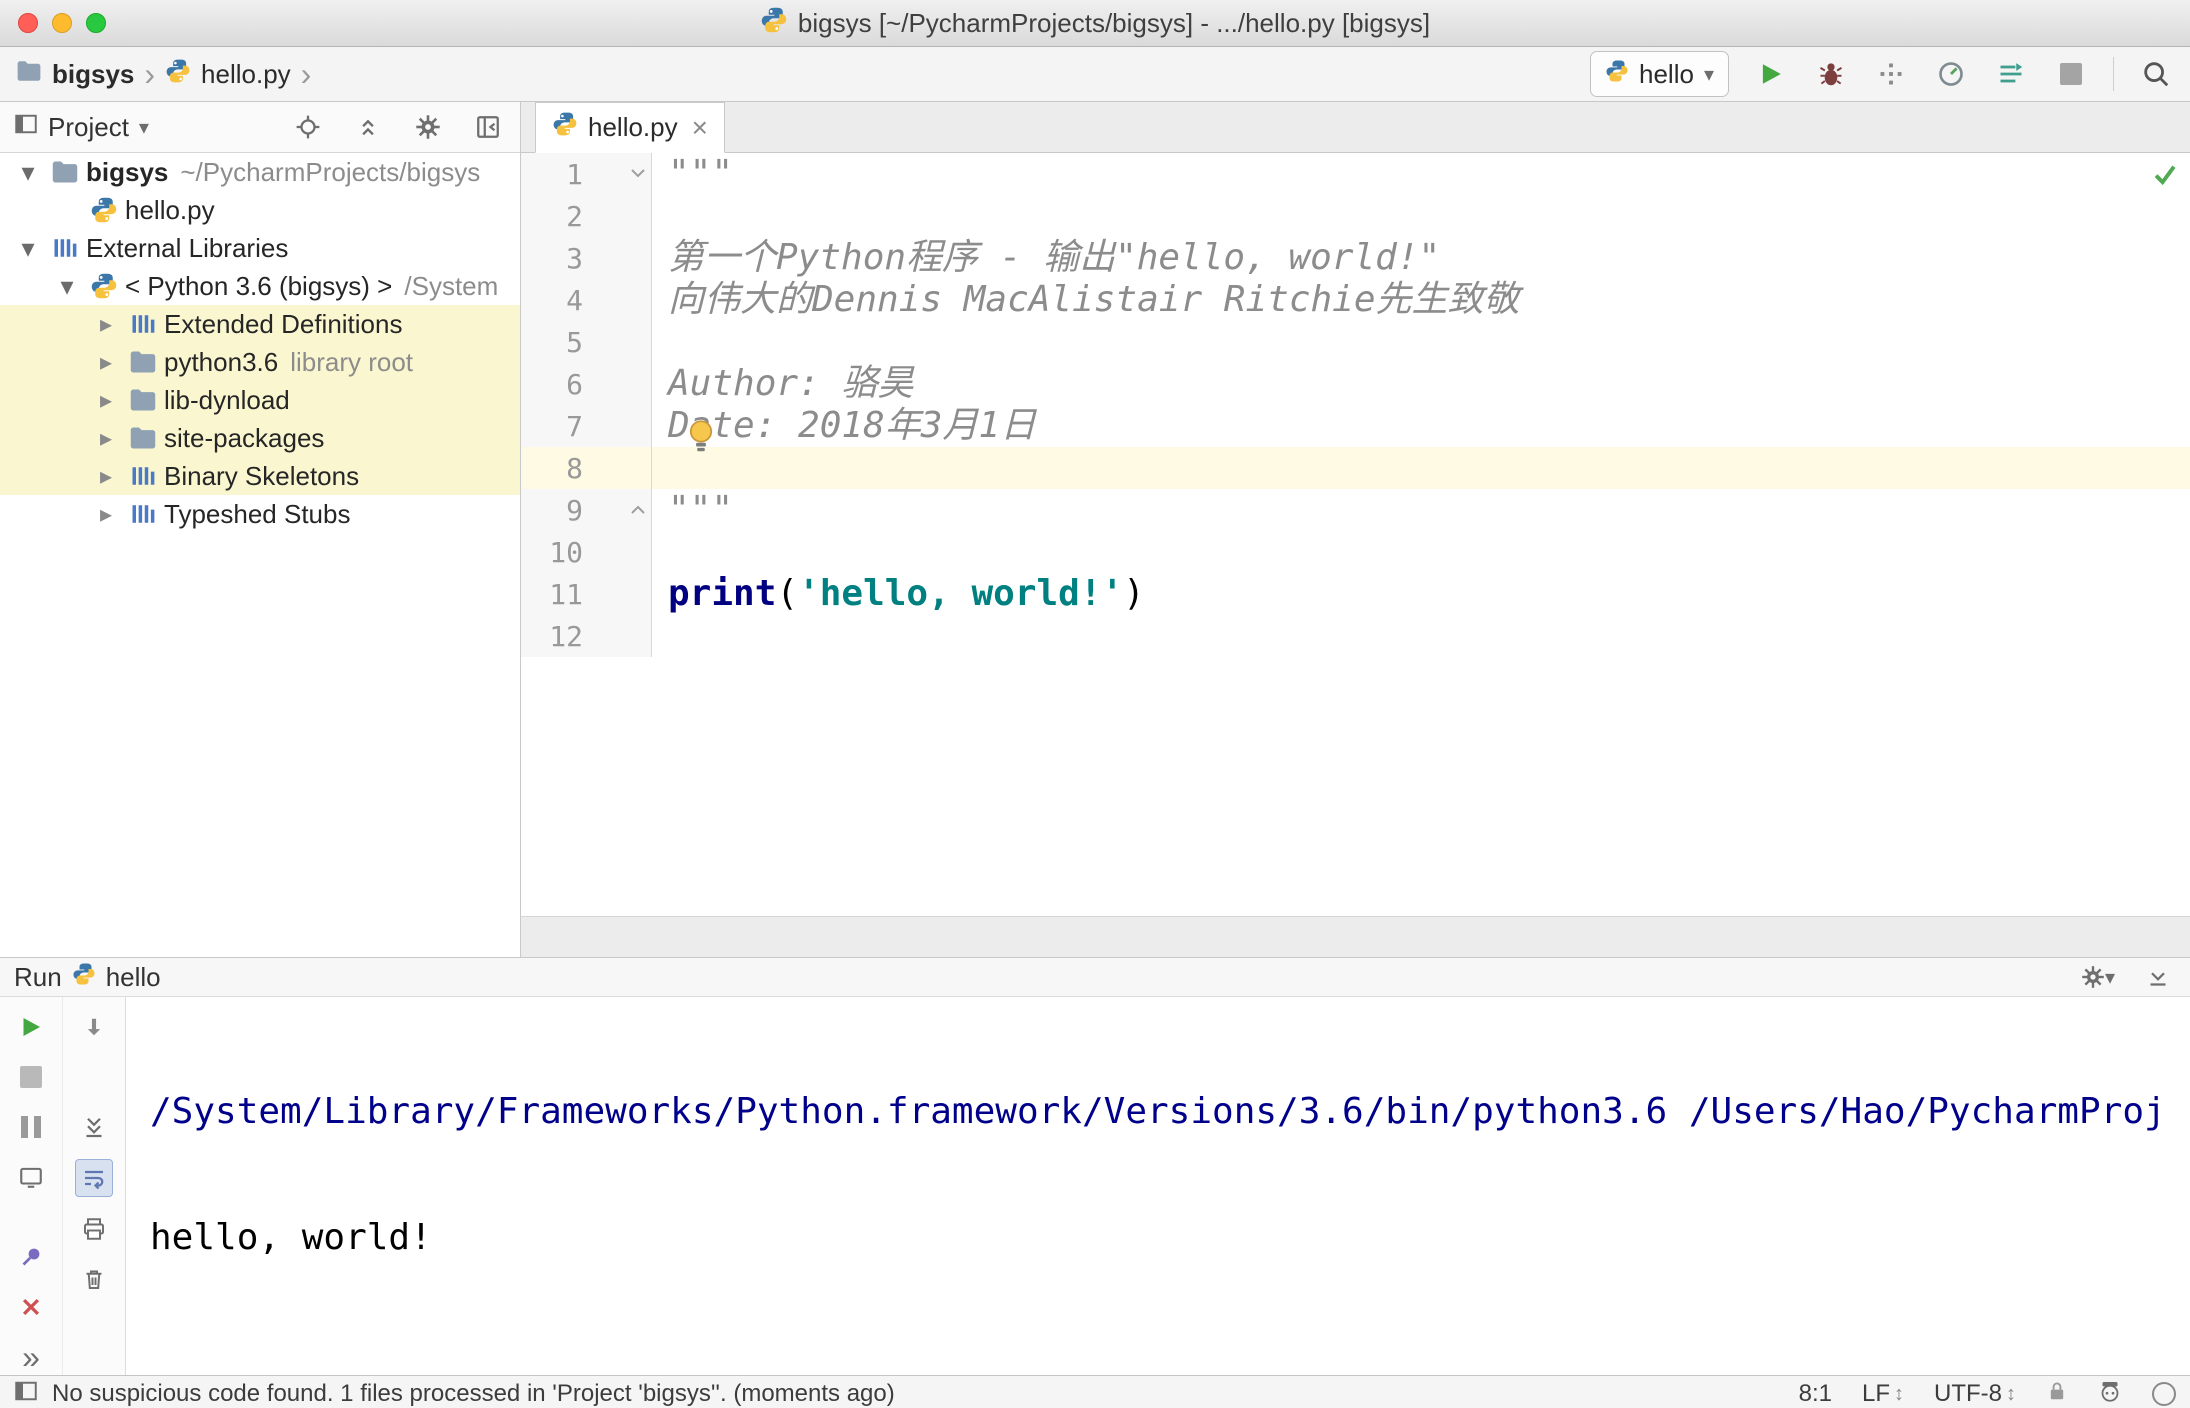 This screenshot has height=1408, width=2190. Describe the element at coordinates (31, 1027) in the screenshot. I see `rerun-button` at that location.